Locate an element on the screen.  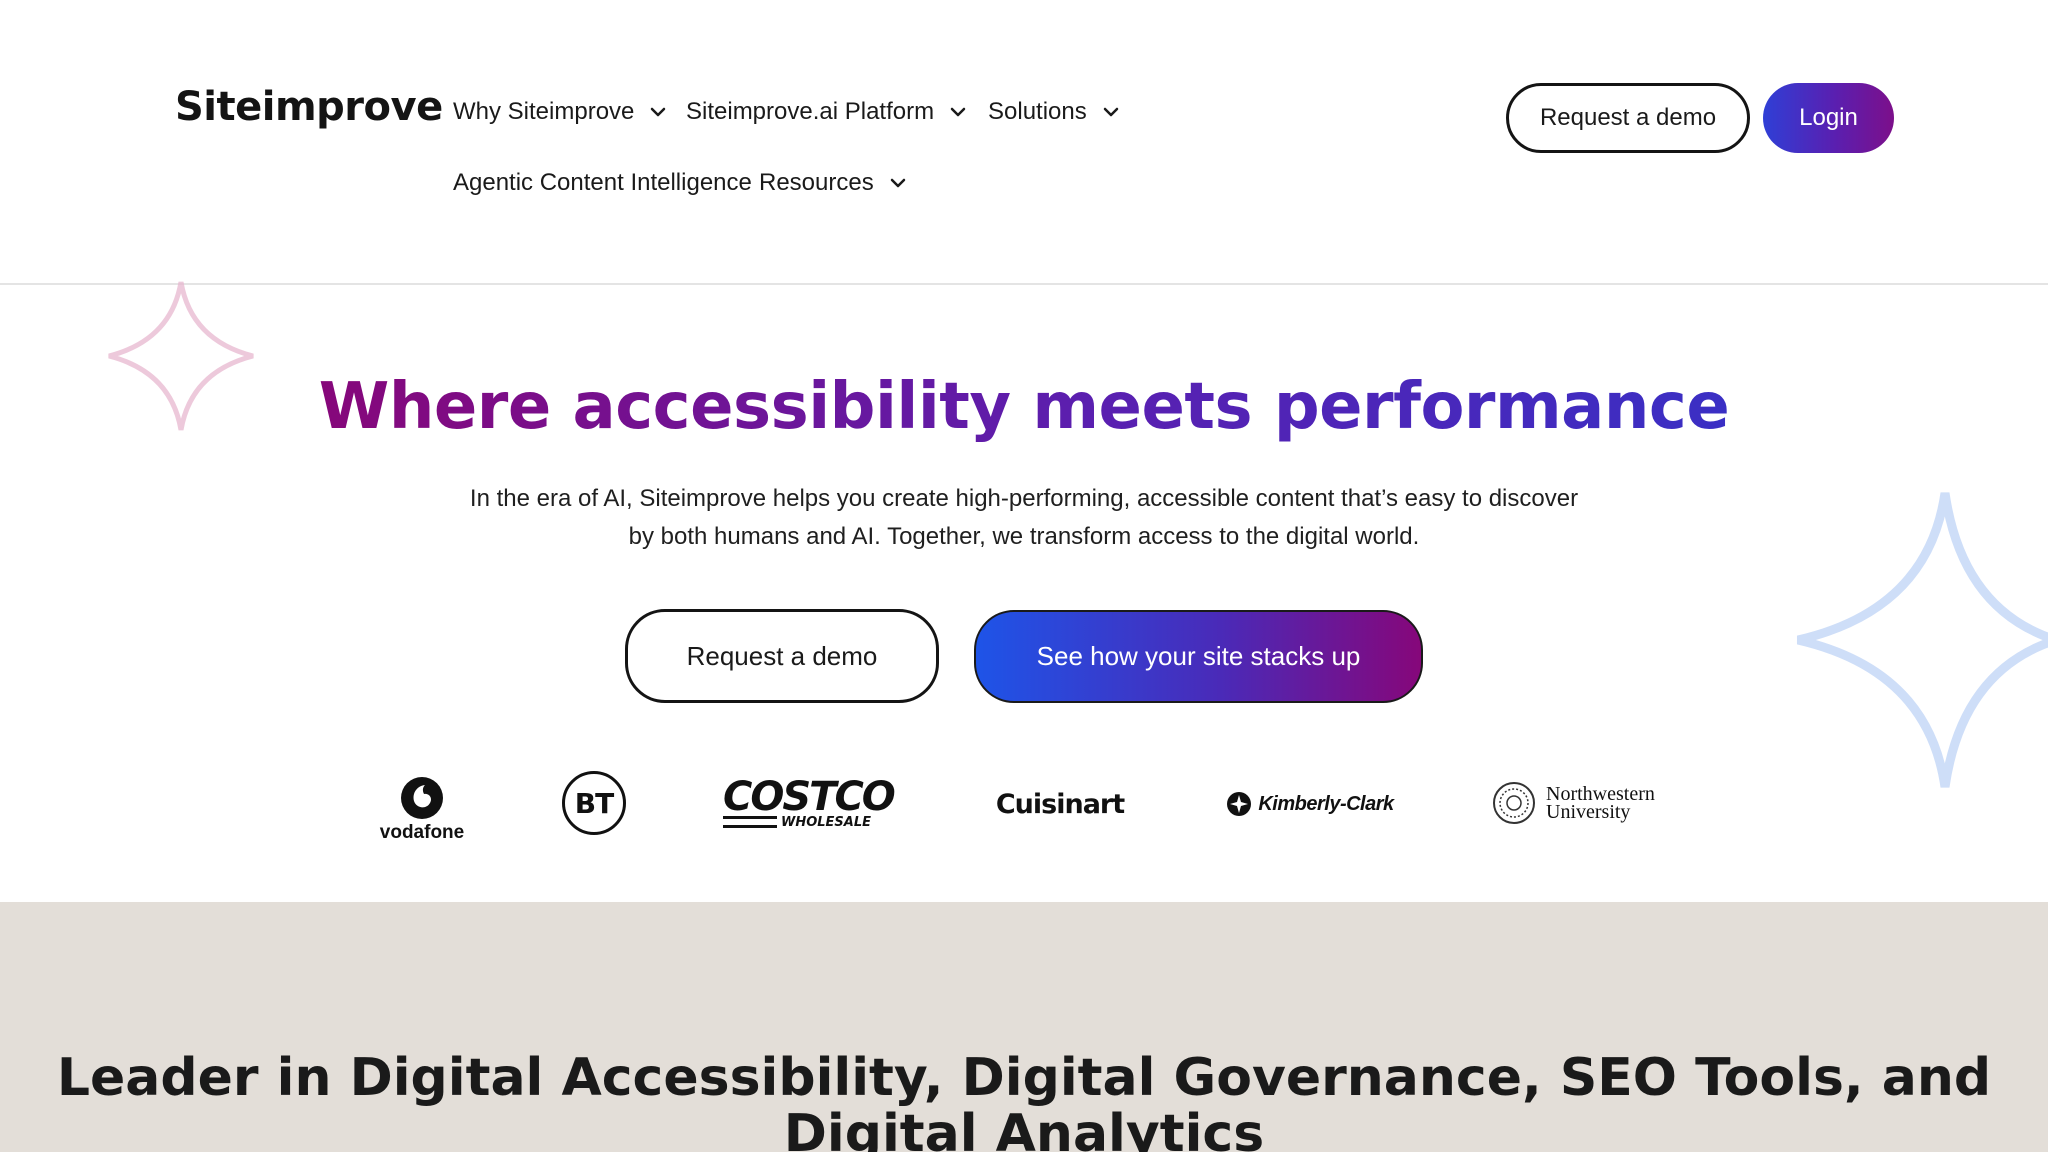
nav-platform-label: Siteimprove.ai Platform is located at coordinates (810, 111).